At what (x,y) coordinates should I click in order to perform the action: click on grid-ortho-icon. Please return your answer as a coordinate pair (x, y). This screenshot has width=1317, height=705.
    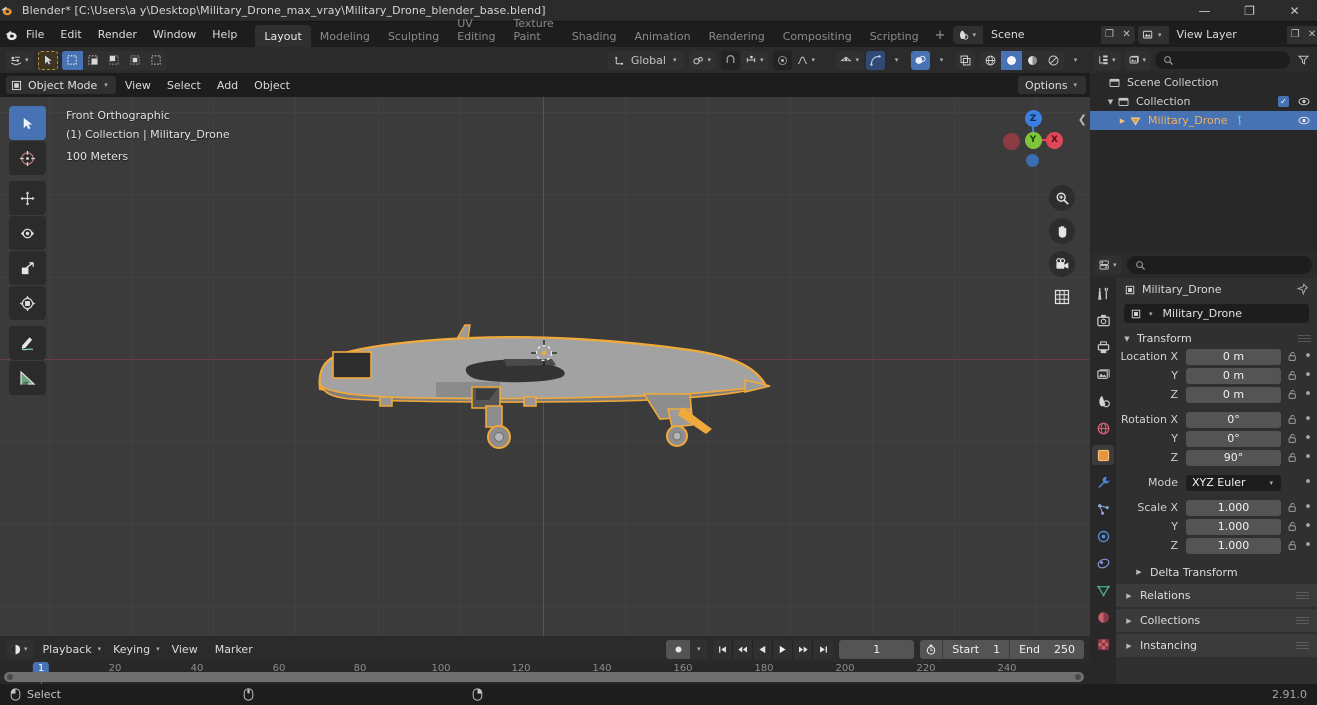
    Looking at the image, I should click on (1062, 297).